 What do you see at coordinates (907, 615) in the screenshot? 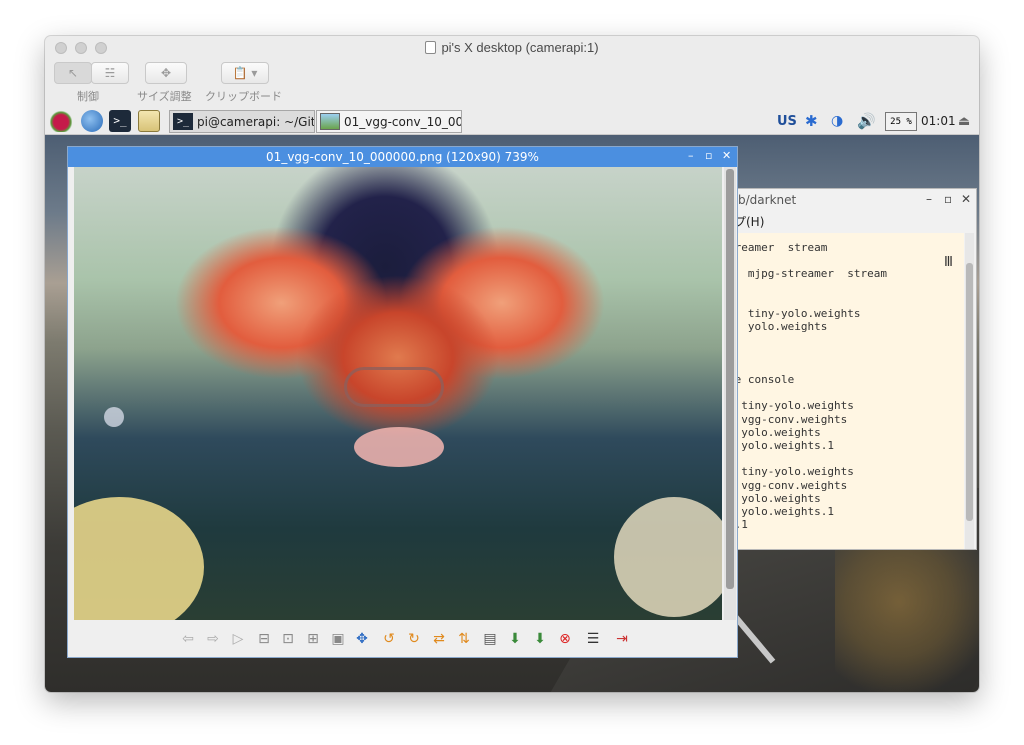
I see `wallpaper-grass` at bounding box center [907, 615].